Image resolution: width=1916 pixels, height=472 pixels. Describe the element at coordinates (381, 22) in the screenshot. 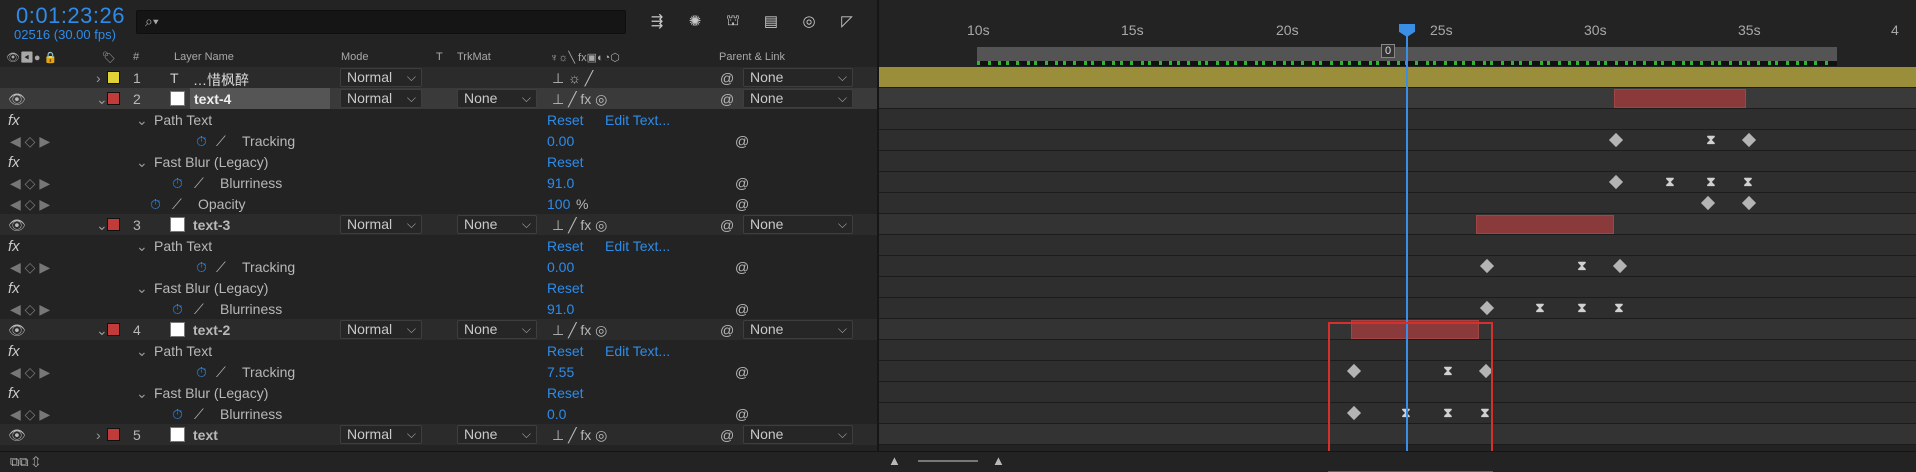

I see `search-input: ⌕▾` at that location.